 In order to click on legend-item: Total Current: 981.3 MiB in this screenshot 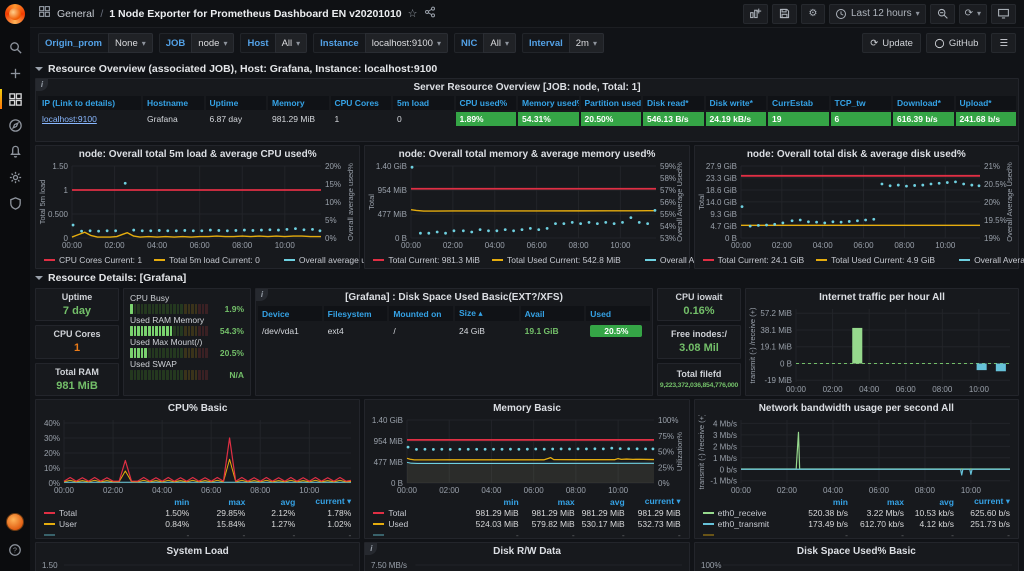, I will do `click(426, 260)`.